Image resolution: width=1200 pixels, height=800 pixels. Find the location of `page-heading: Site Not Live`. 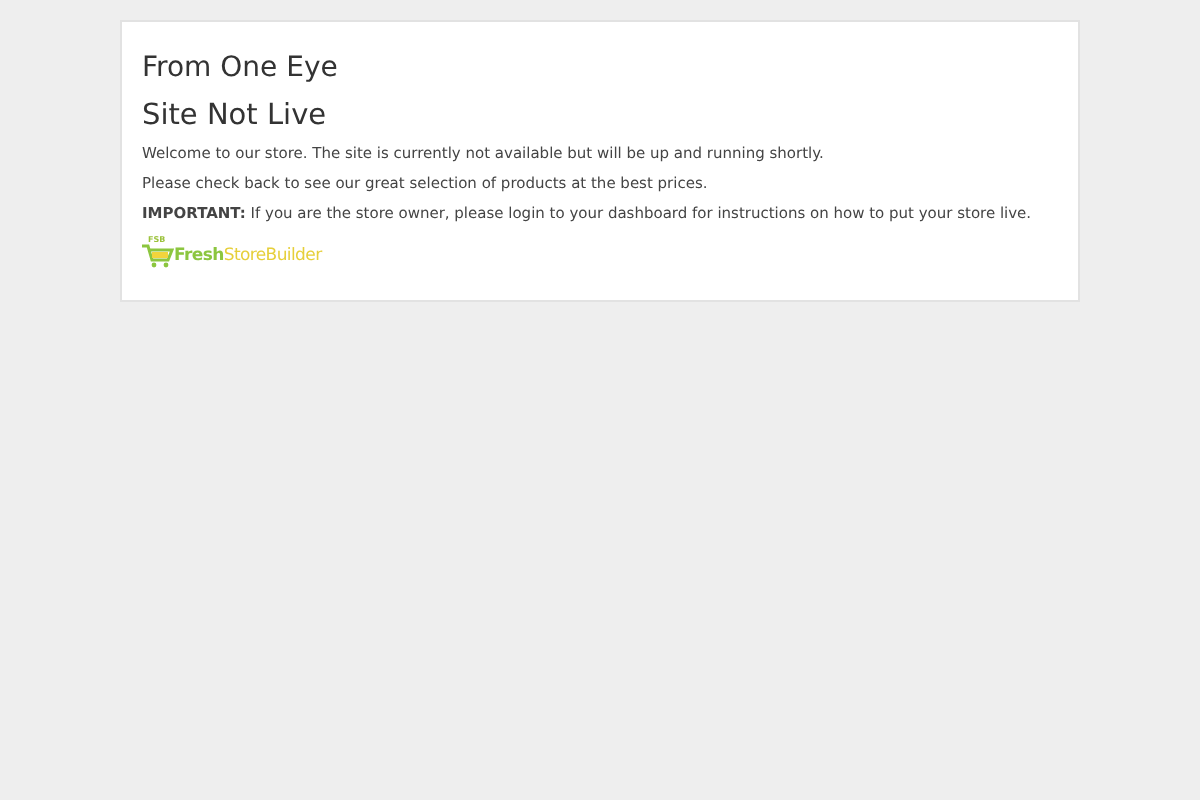

page-heading: Site Not Live is located at coordinates (235, 116).